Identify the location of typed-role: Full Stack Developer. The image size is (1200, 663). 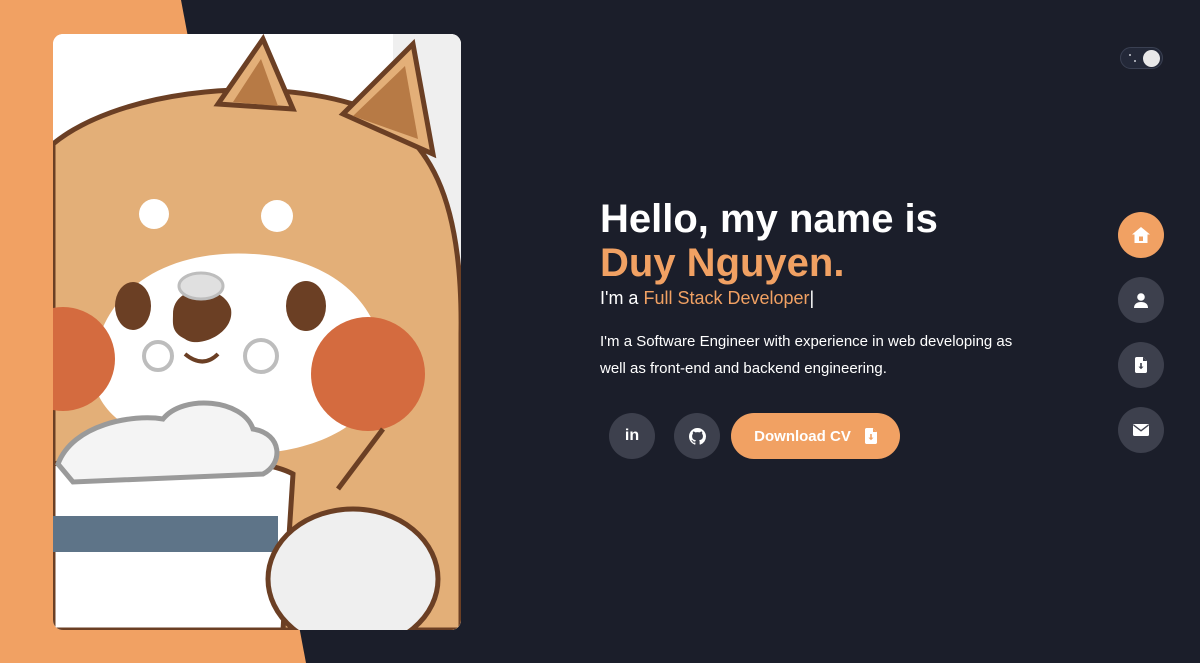
(726, 298).